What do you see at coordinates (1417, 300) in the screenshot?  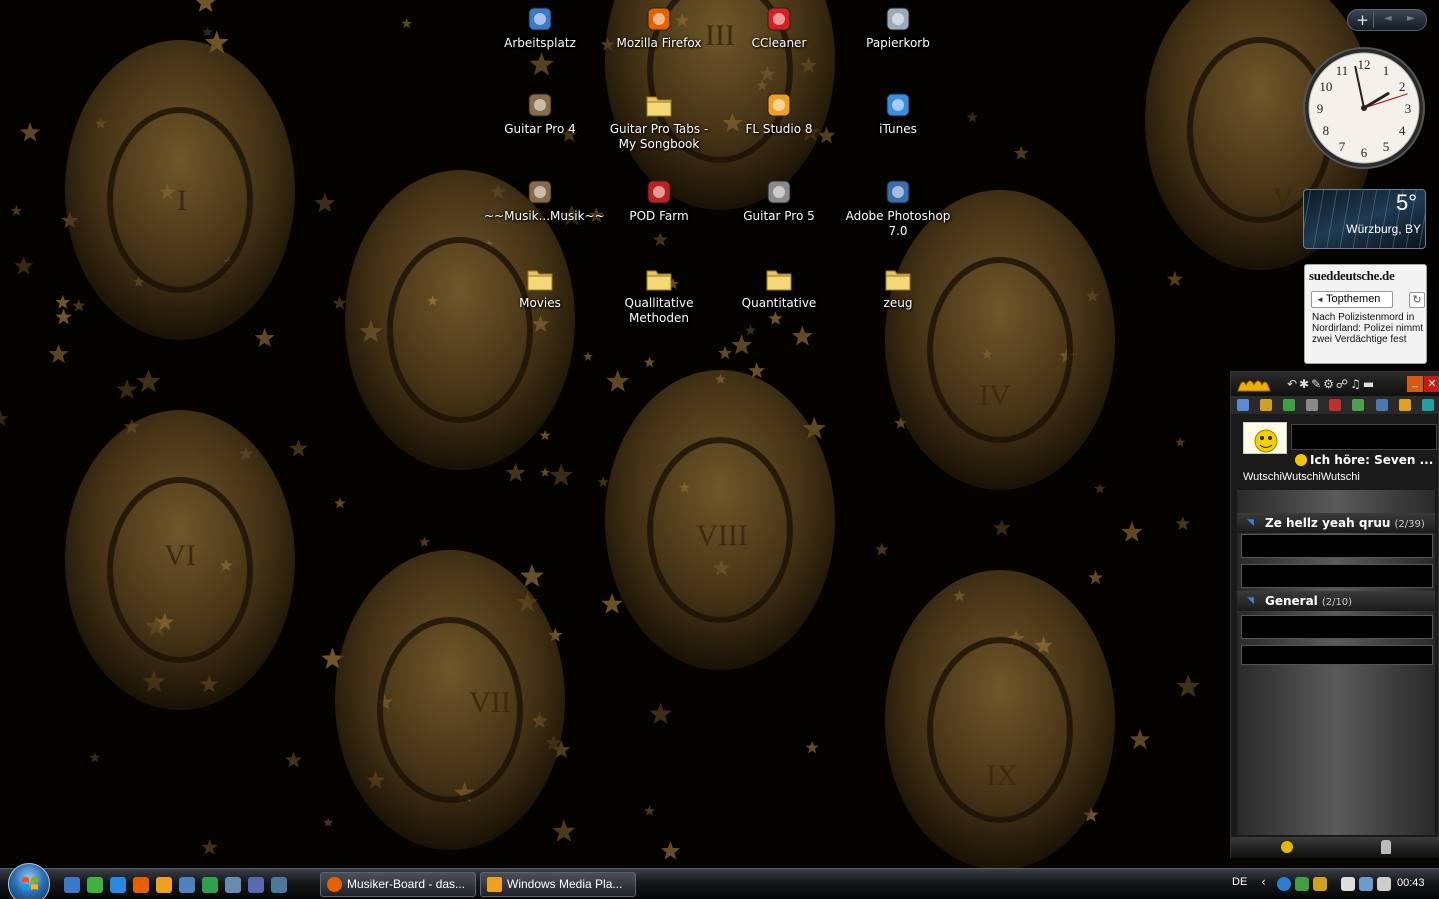 I see `refresh-icon: ↻` at bounding box center [1417, 300].